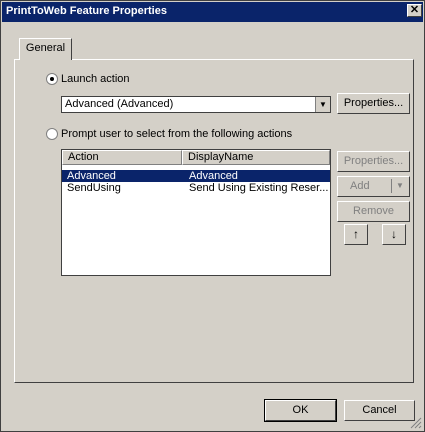 Image resolution: width=425 pixels, height=432 pixels. I want to click on column-header-displayname: DisplayName, so click(256, 157).